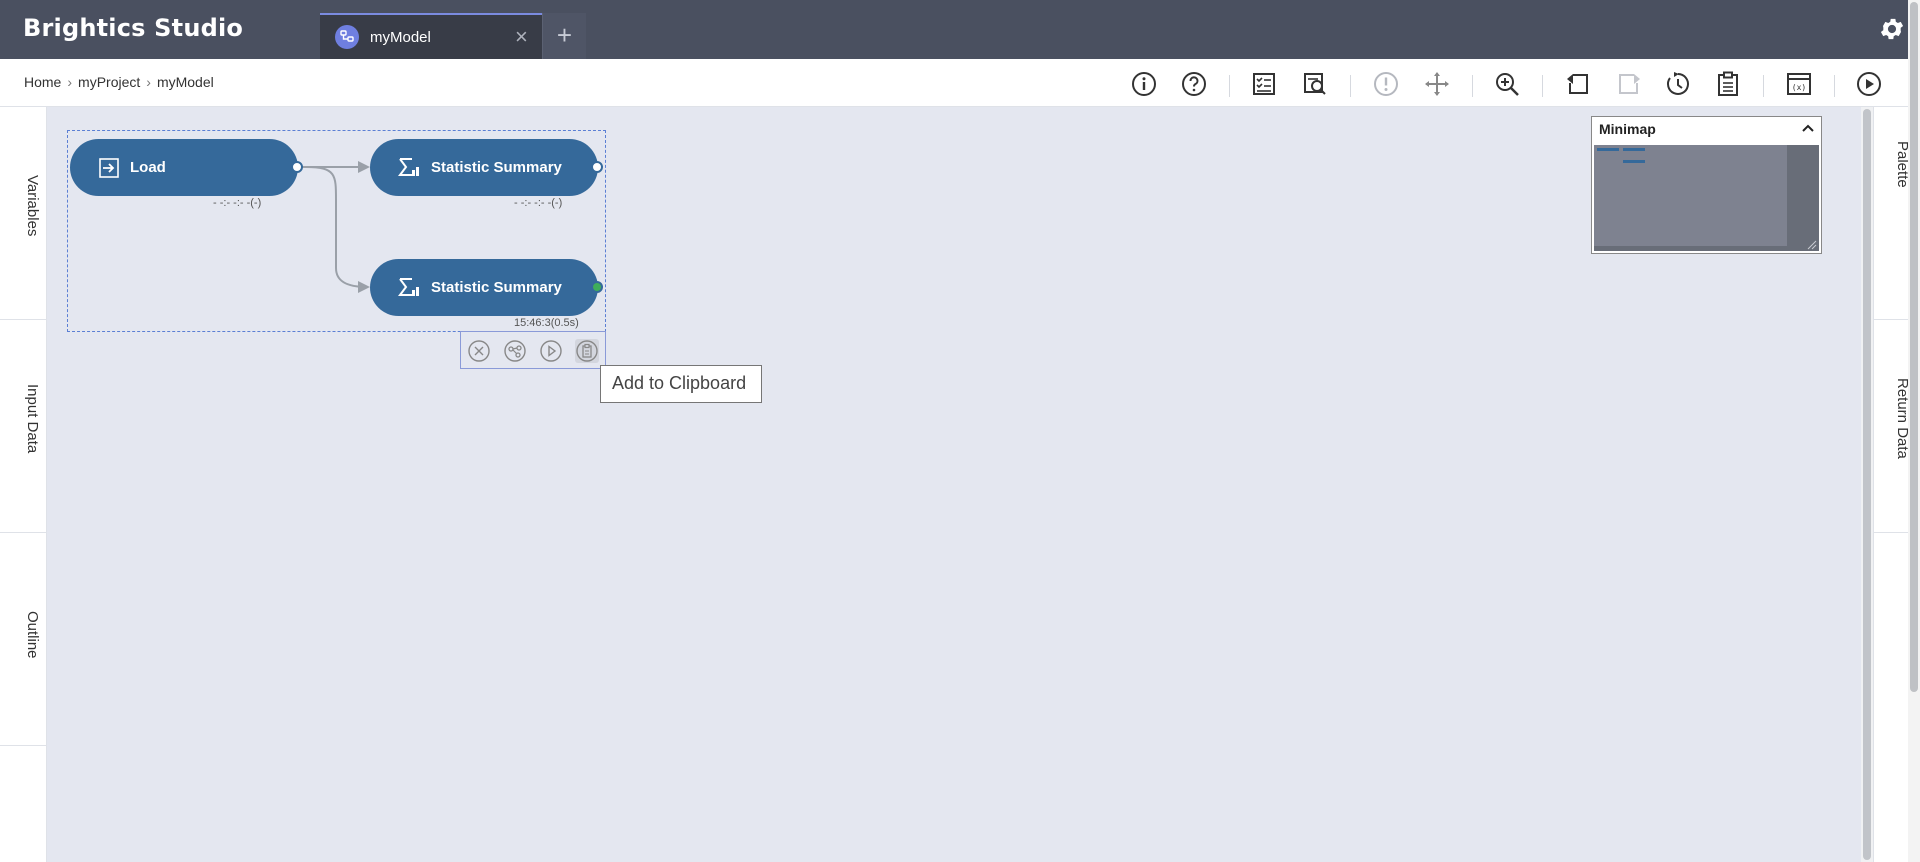 This screenshot has height=862, width=1920. What do you see at coordinates (1627, 129) in the screenshot?
I see `minimap-title: Minimap` at bounding box center [1627, 129].